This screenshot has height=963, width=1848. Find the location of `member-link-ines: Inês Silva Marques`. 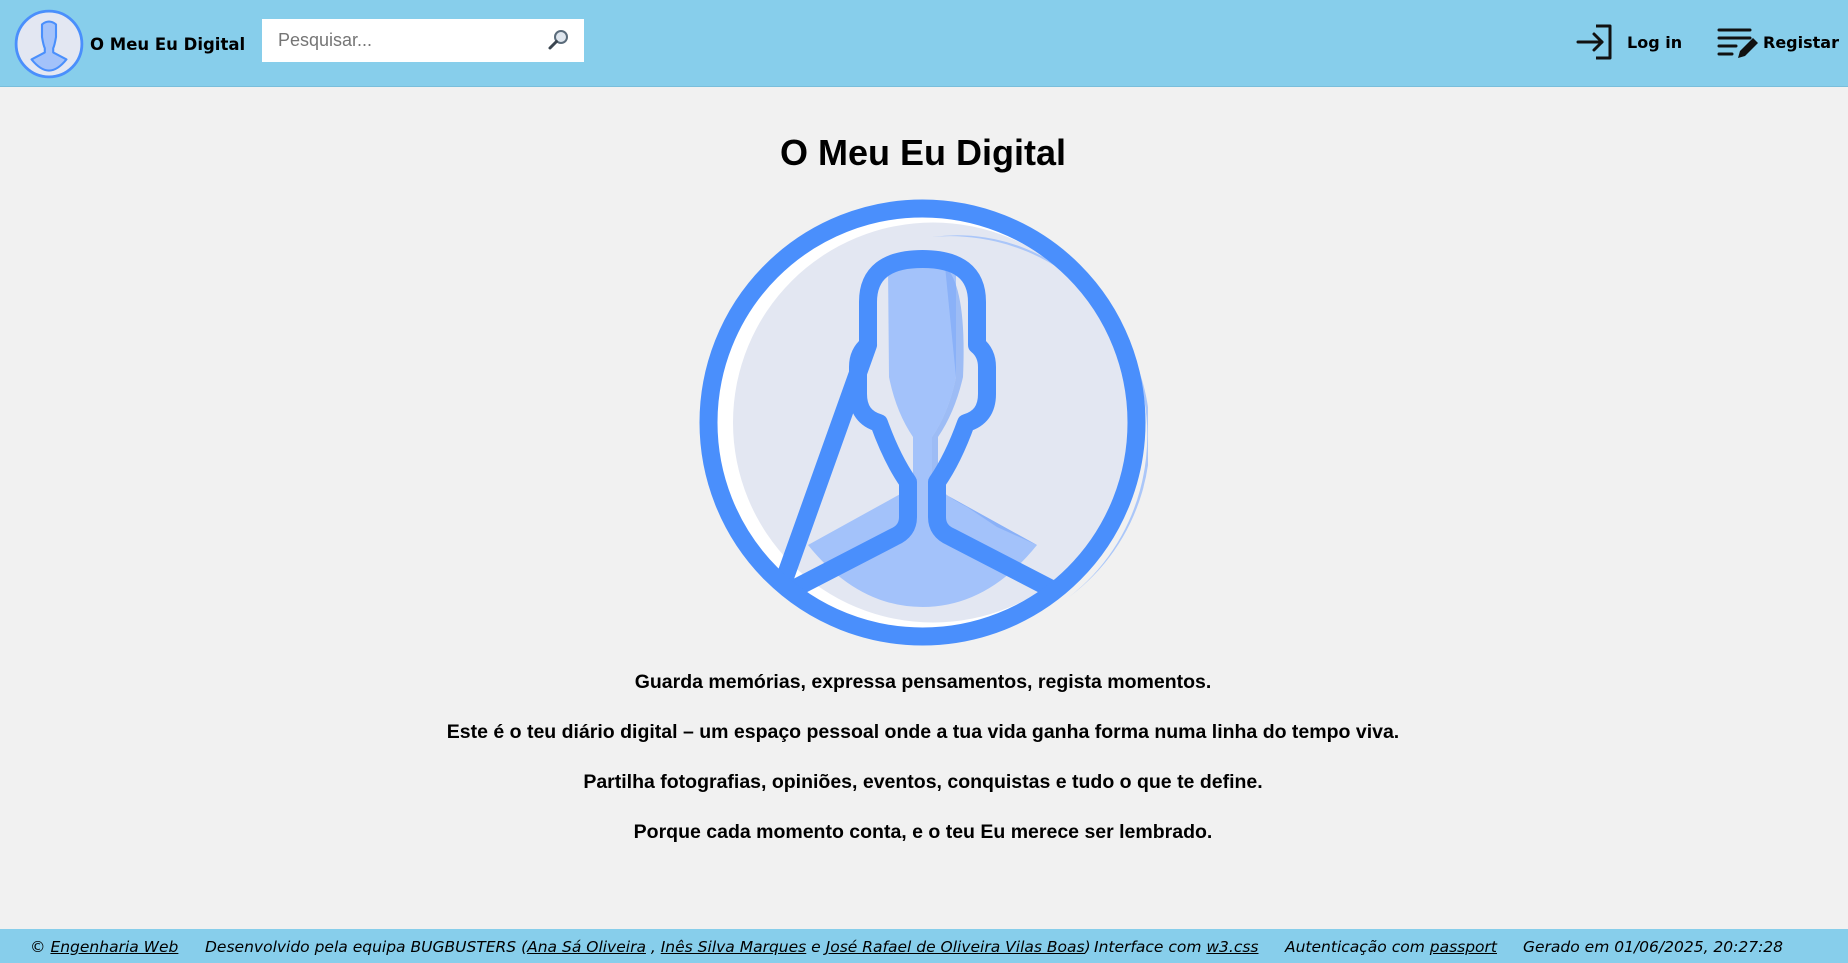

member-link-ines: Inês Silva Marques is located at coordinates (734, 947).